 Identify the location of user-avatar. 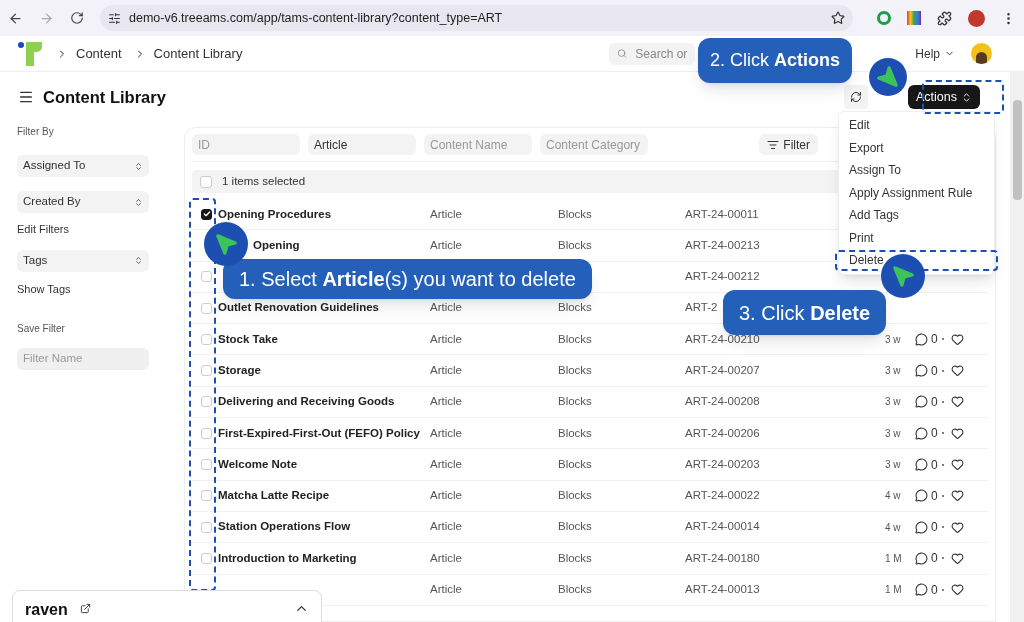
(981, 53).